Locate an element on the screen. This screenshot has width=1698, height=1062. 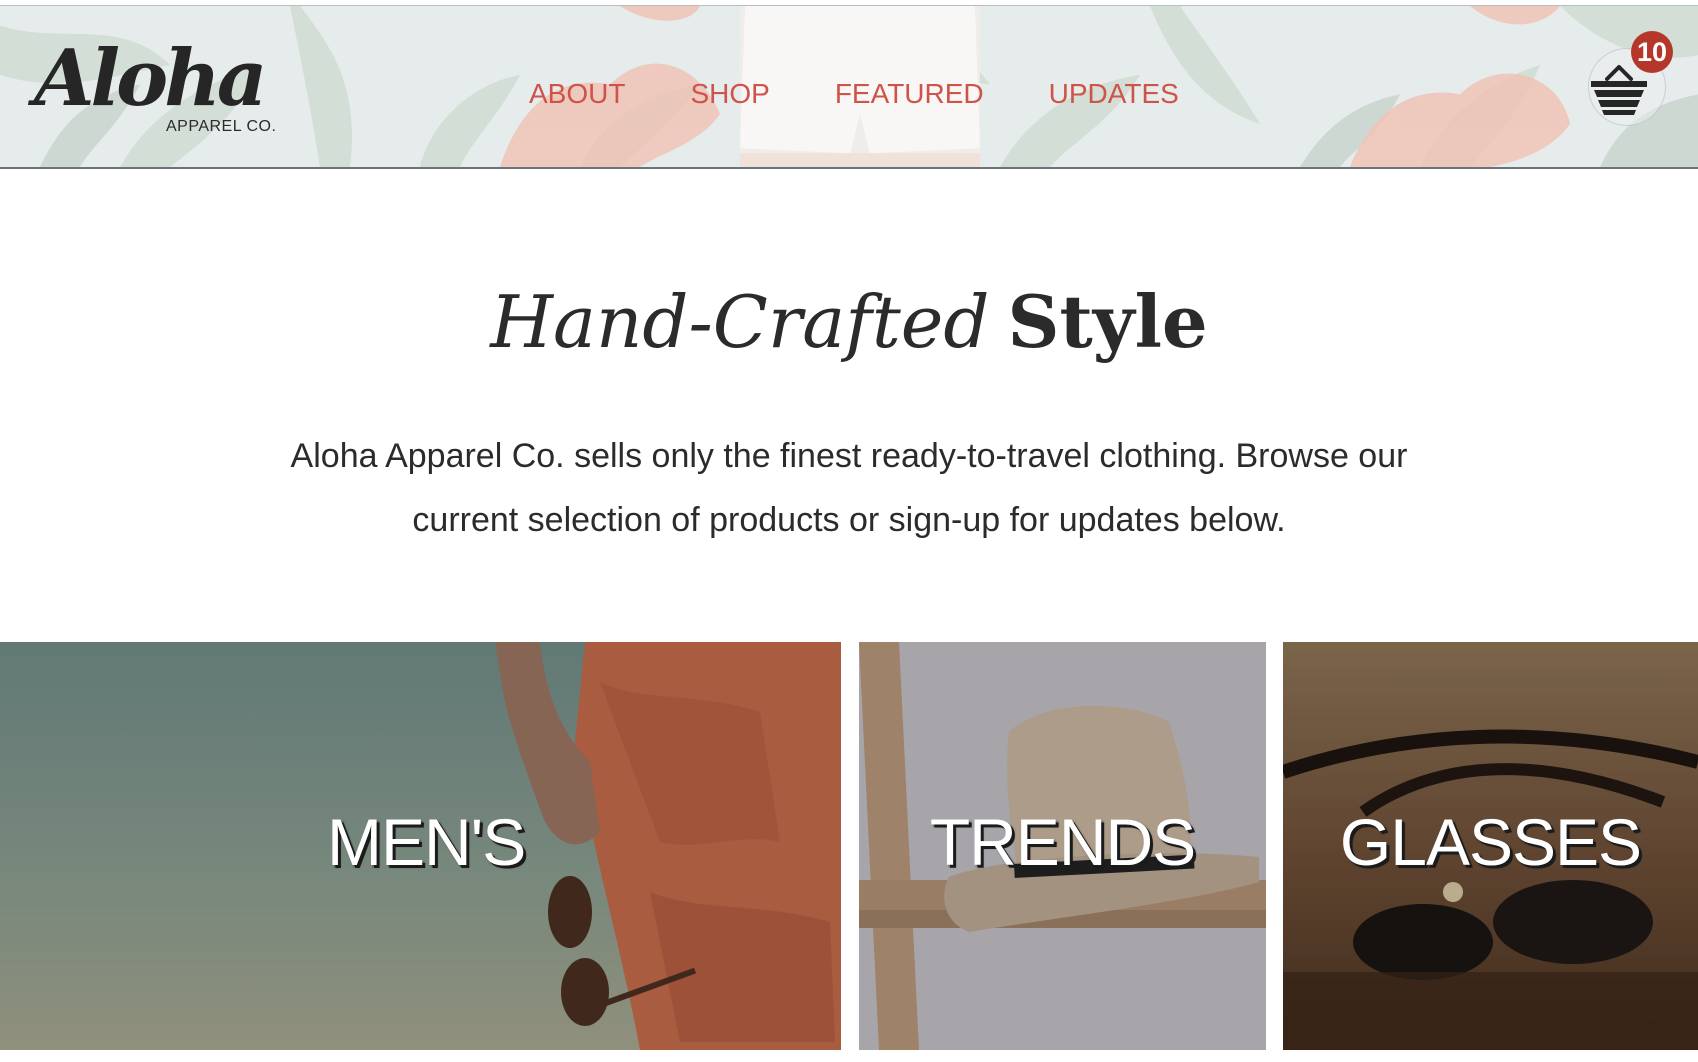
nav-item-updates: UPDATES is located at coordinates (1114, 94).